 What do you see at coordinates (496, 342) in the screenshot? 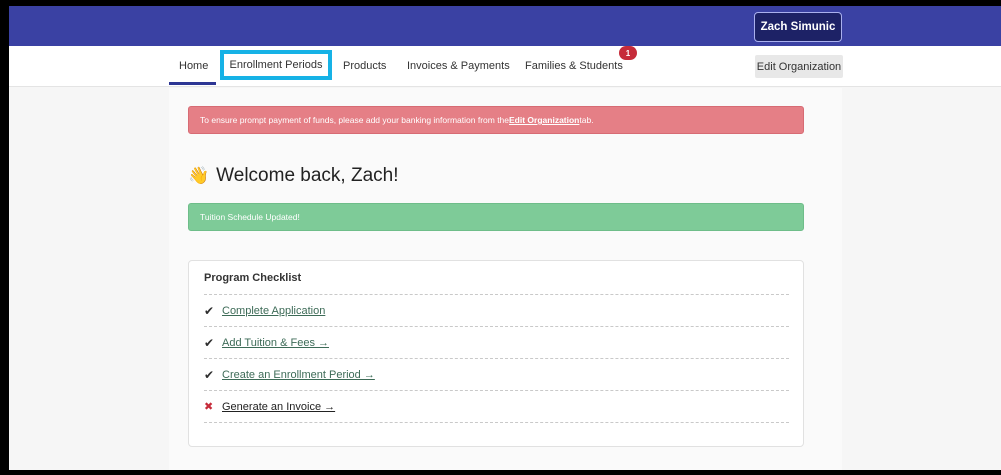
I see `checklist-item: ✔ Add Tuition & Fees →` at bounding box center [496, 342].